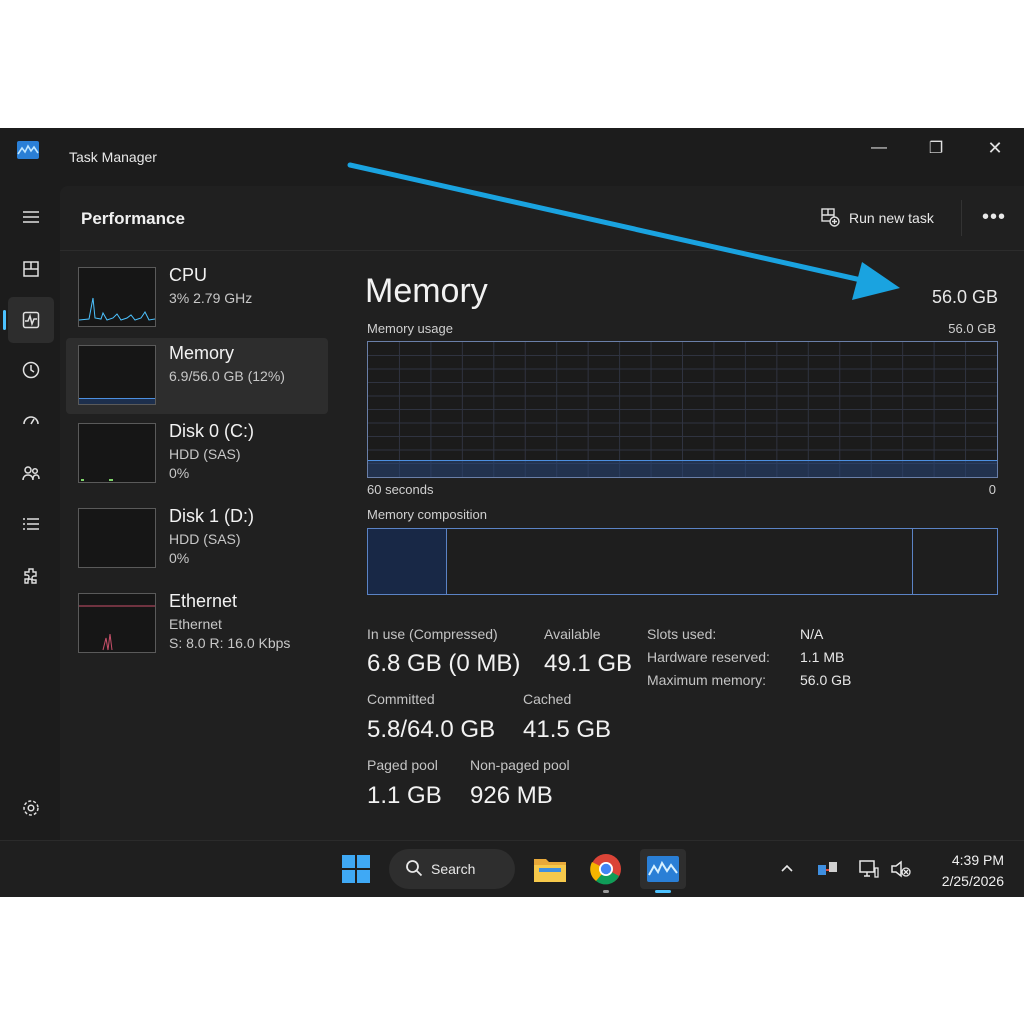 The image size is (1024, 1024). I want to click on clock-time: 4:39 PM, so click(962, 860).